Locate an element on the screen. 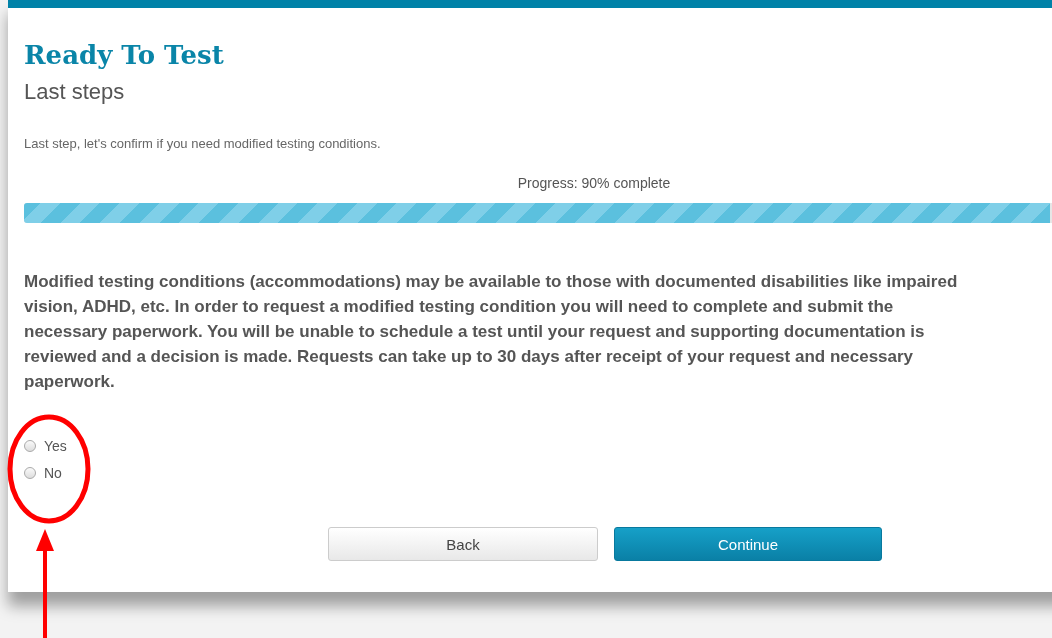 Image resolution: width=1052 pixels, height=638 pixels. progress-label: Progress: 90% complete is located at coordinates (594, 183).